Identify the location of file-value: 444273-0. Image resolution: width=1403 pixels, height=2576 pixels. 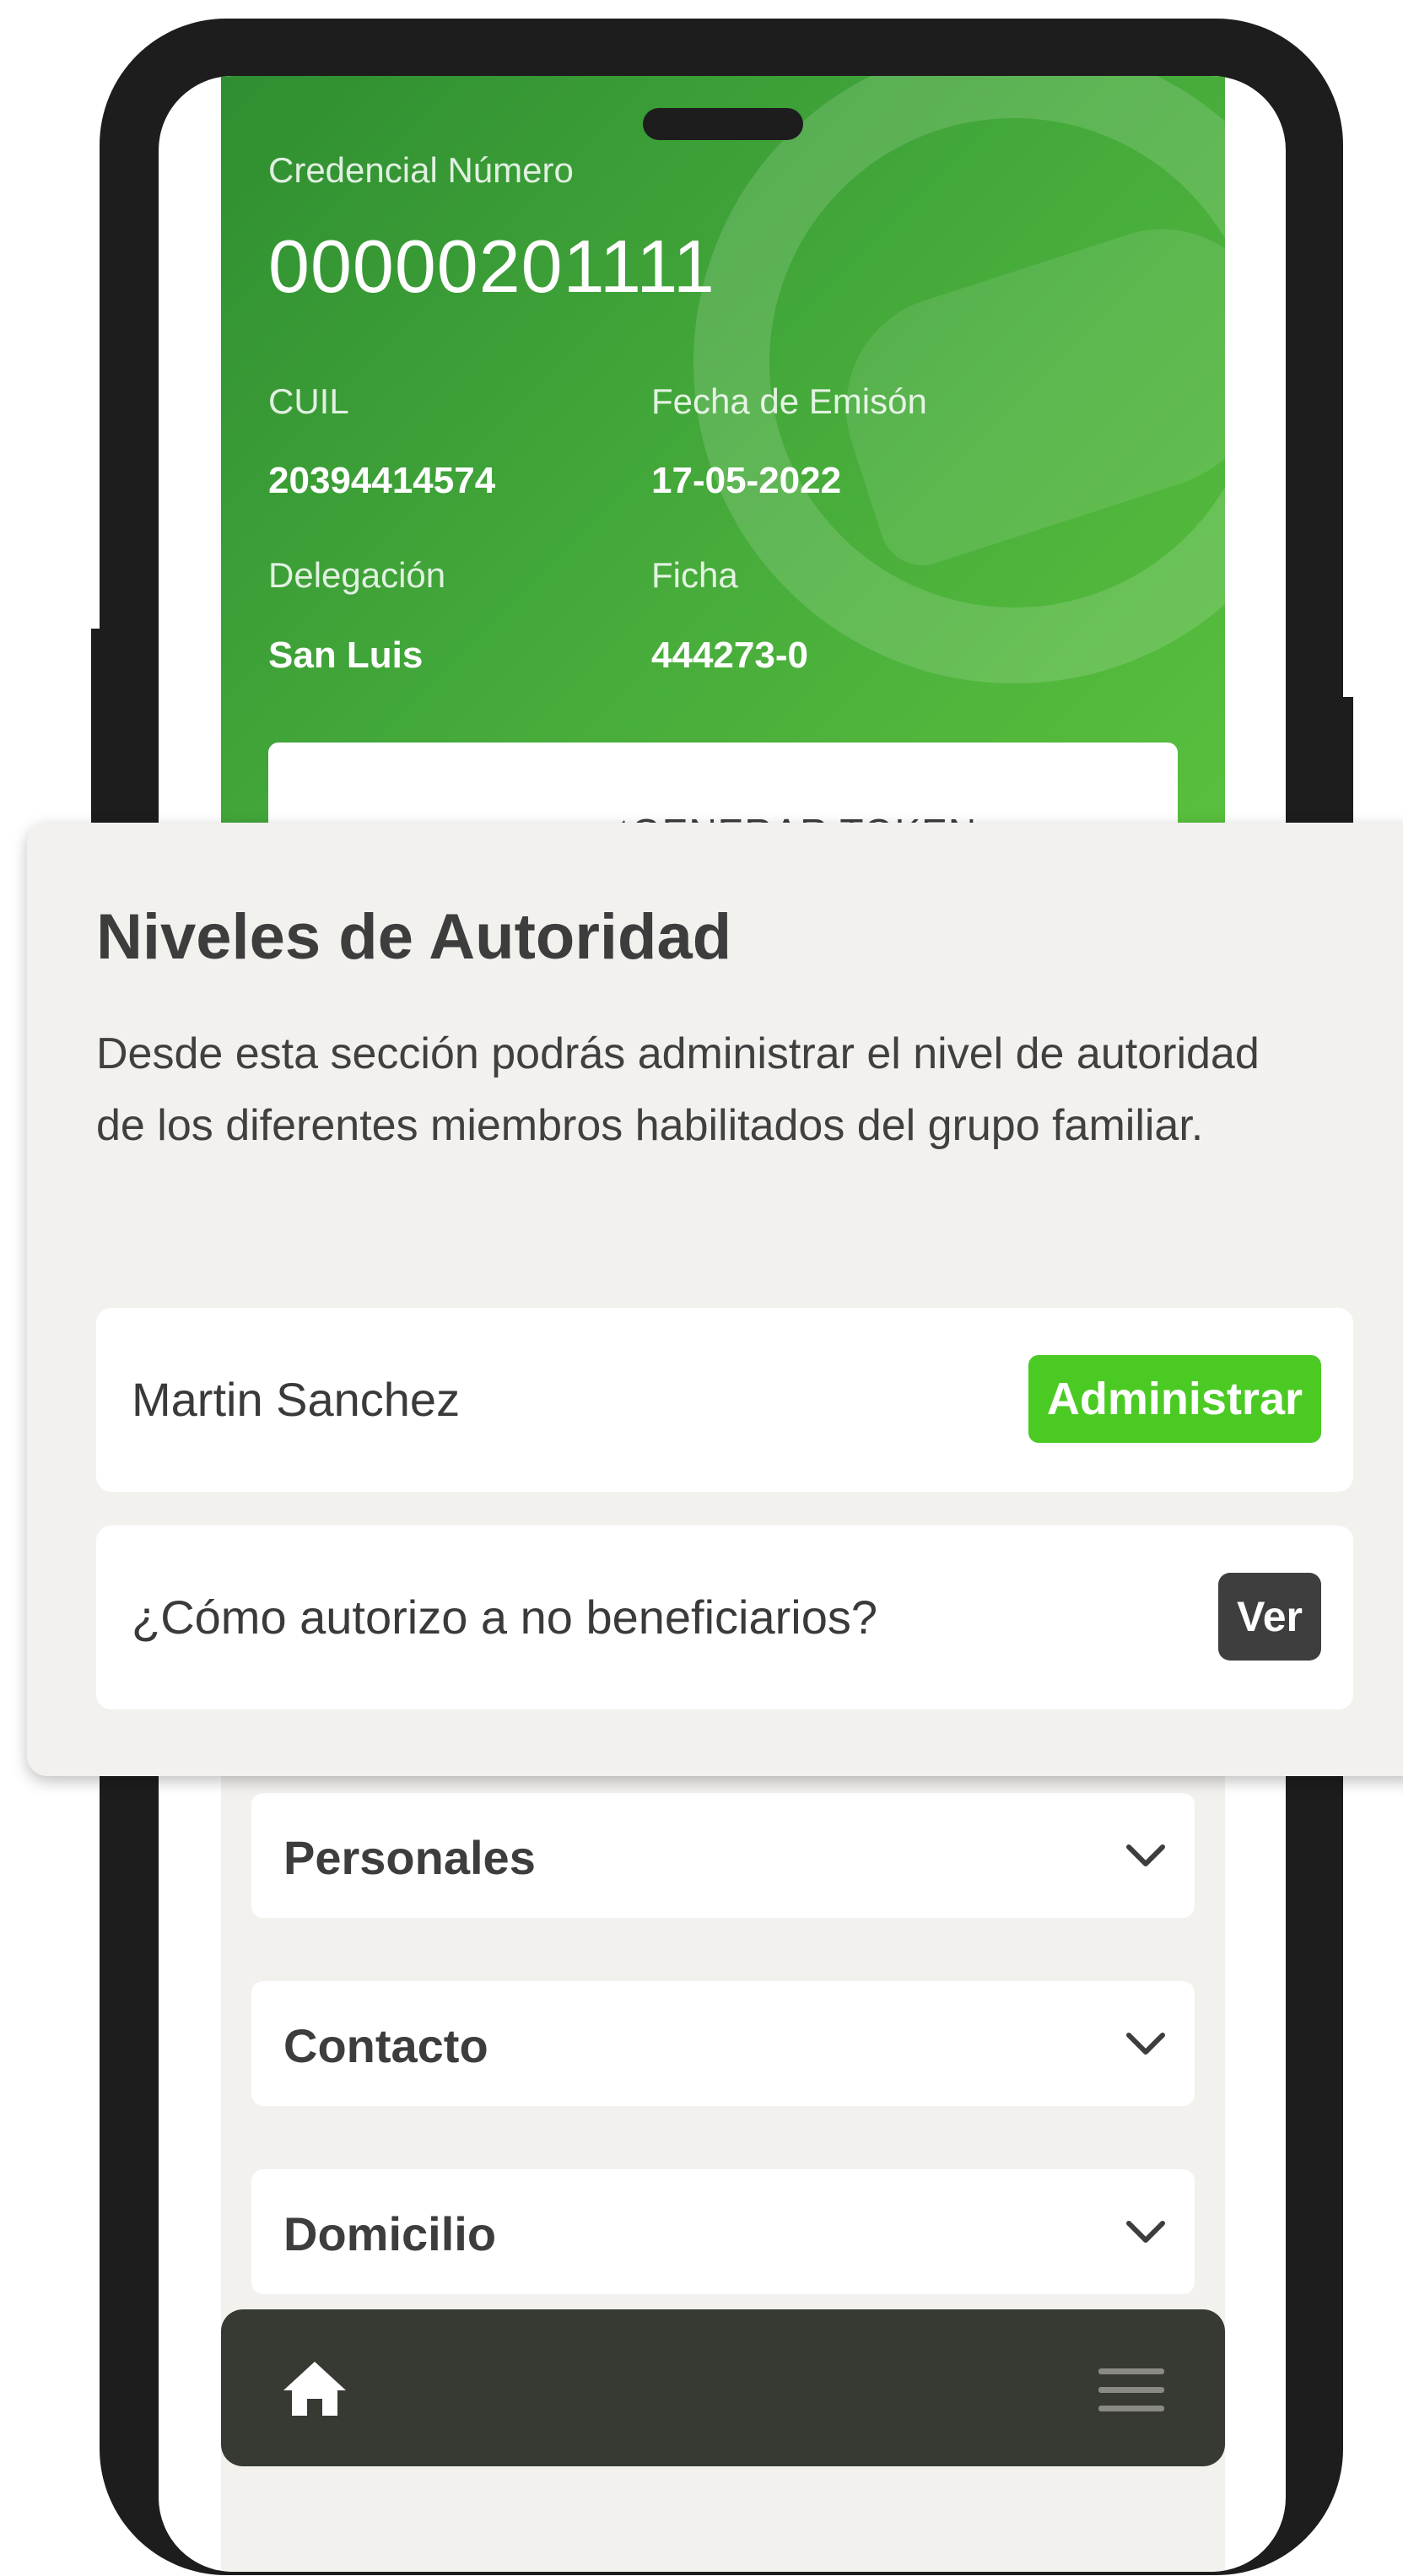
(729, 655).